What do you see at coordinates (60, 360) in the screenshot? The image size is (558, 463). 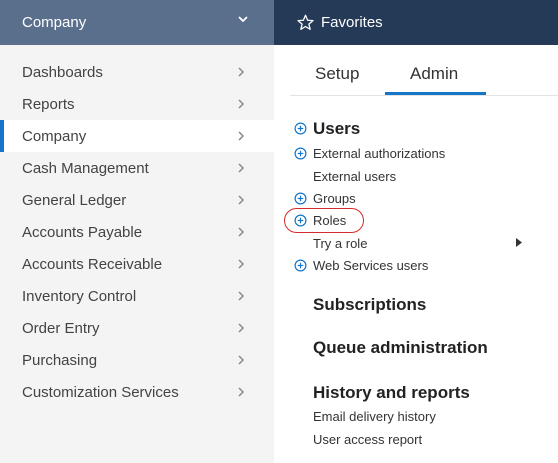 I see `sidebar-item-label: Purchasing` at bounding box center [60, 360].